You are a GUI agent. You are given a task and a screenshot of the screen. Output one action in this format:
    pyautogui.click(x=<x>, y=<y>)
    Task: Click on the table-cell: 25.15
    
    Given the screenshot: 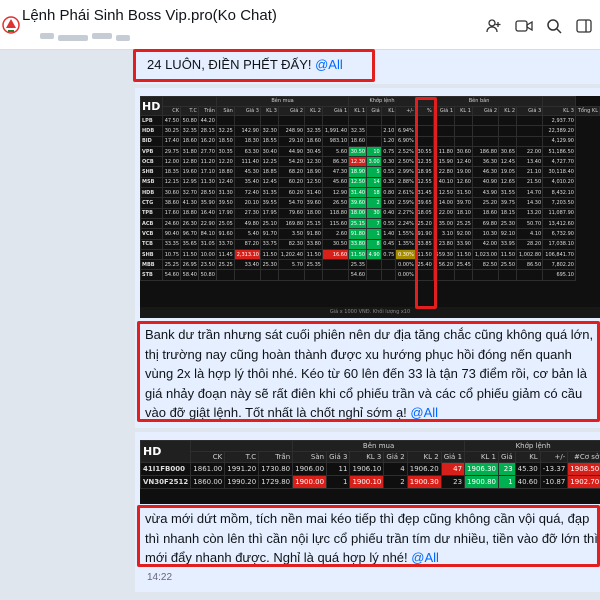 What is the action you would take?
    pyautogui.click(x=313, y=223)
    